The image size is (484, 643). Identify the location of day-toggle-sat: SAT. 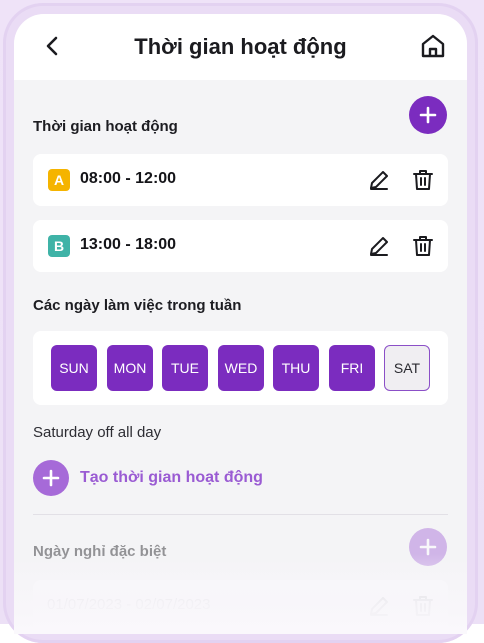
(407, 368).